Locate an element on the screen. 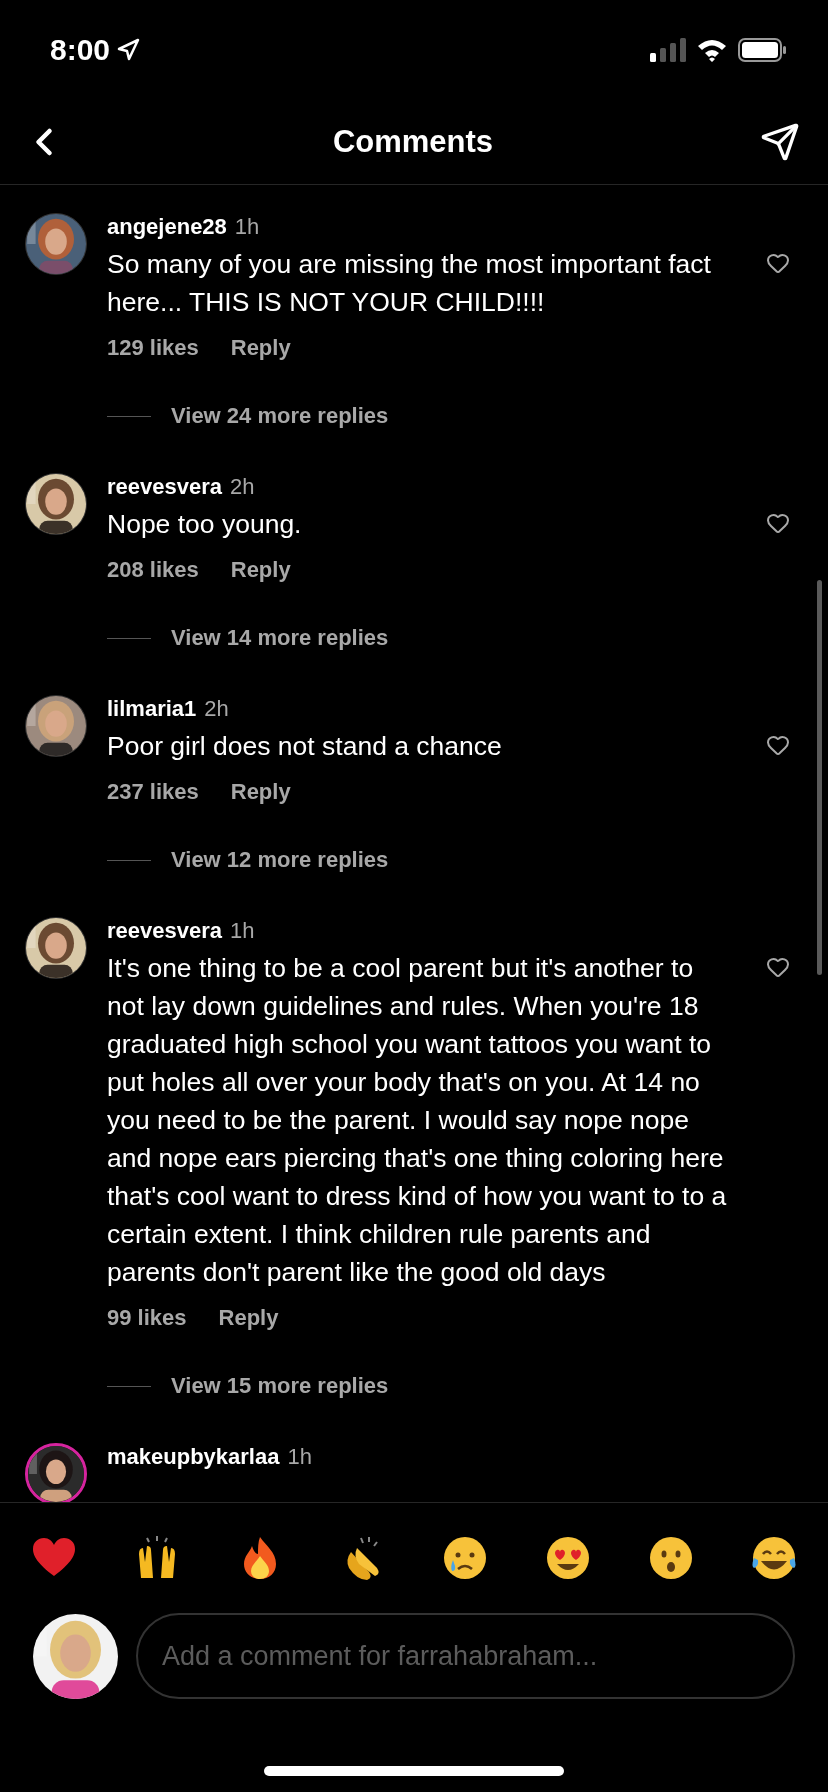  like-count: 208 likes is located at coordinates (153, 570).